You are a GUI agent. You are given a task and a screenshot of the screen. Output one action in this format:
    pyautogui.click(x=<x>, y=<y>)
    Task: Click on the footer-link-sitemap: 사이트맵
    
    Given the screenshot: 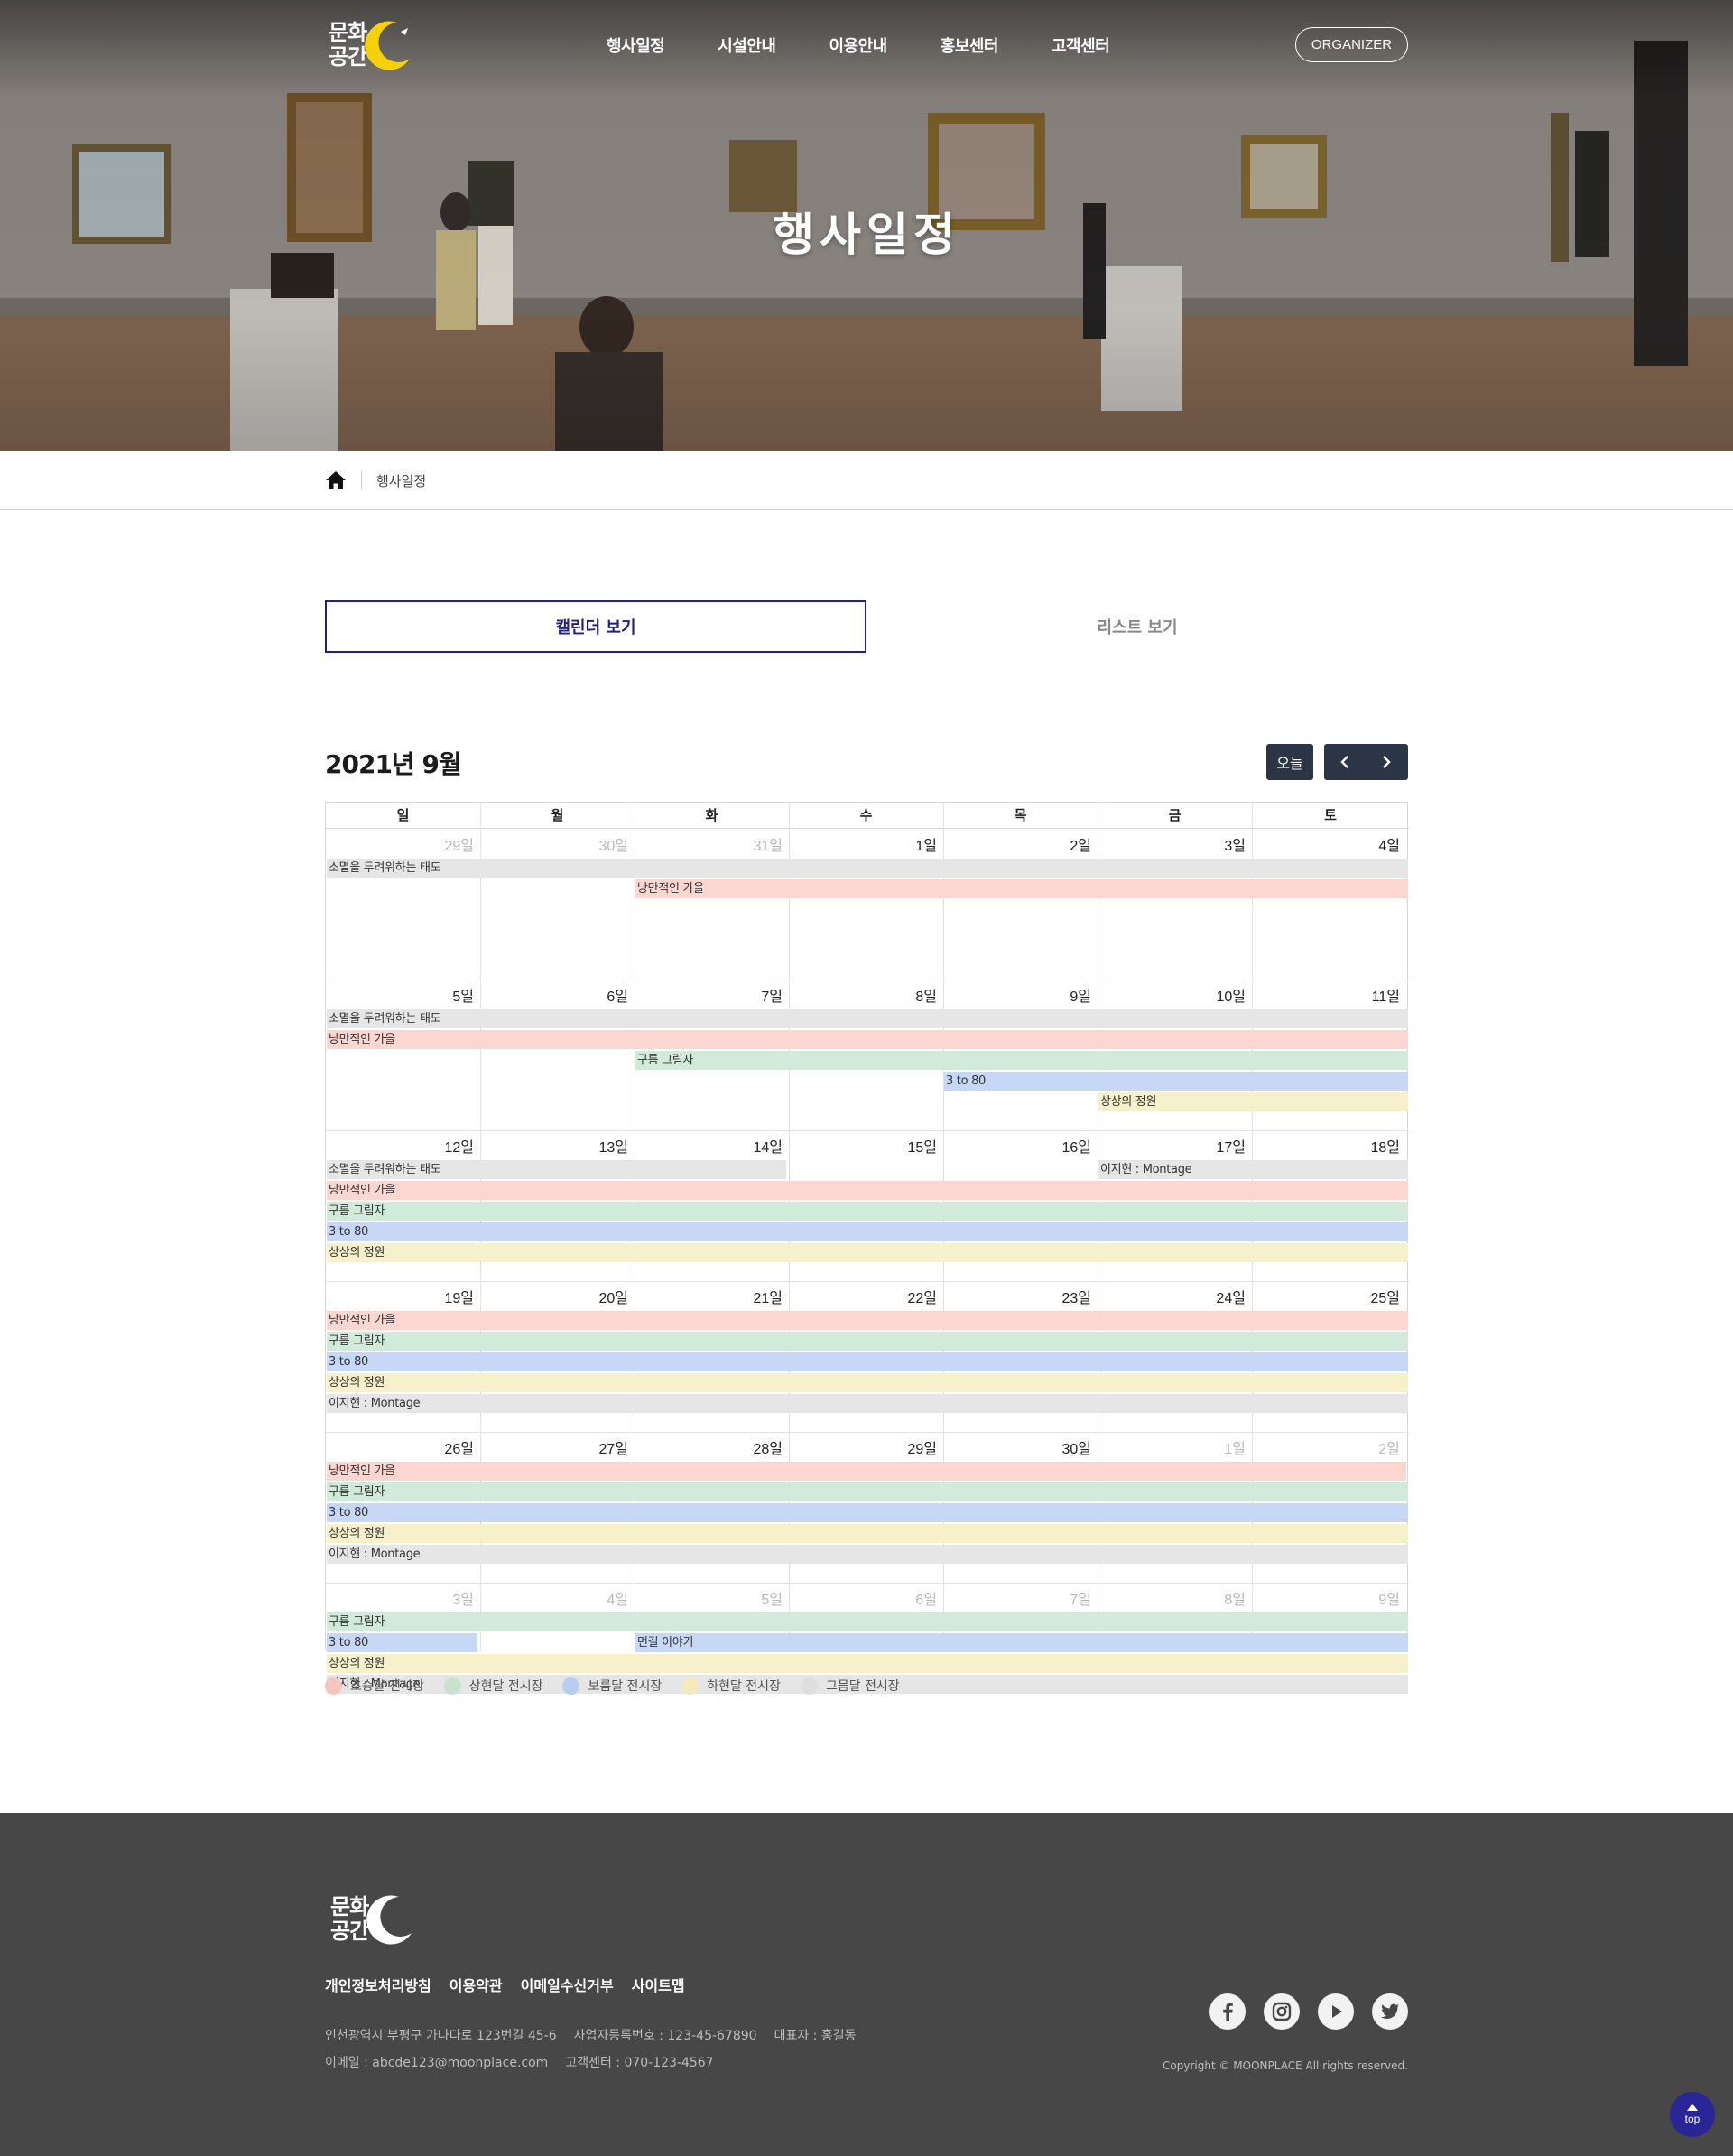 What is the action you would take?
    pyautogui.click(x=658, y=1985)
    